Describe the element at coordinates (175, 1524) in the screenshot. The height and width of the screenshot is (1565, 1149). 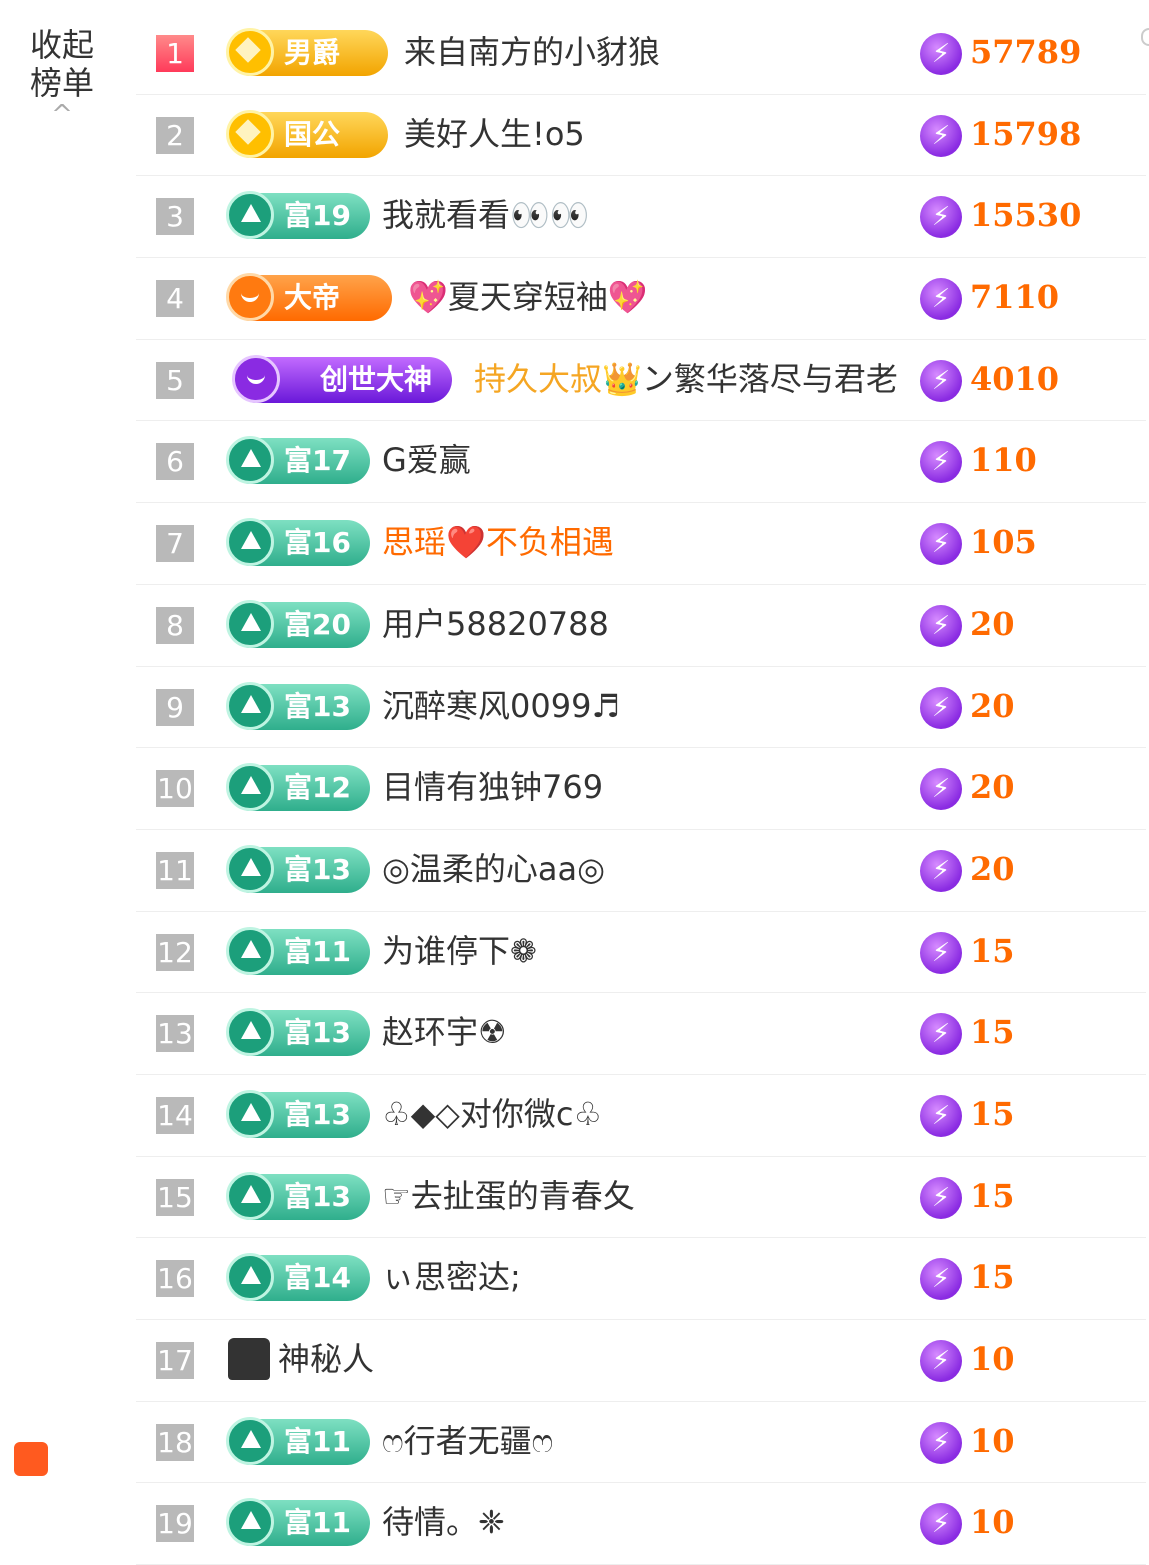
I see `rank-number: 19` at that location.